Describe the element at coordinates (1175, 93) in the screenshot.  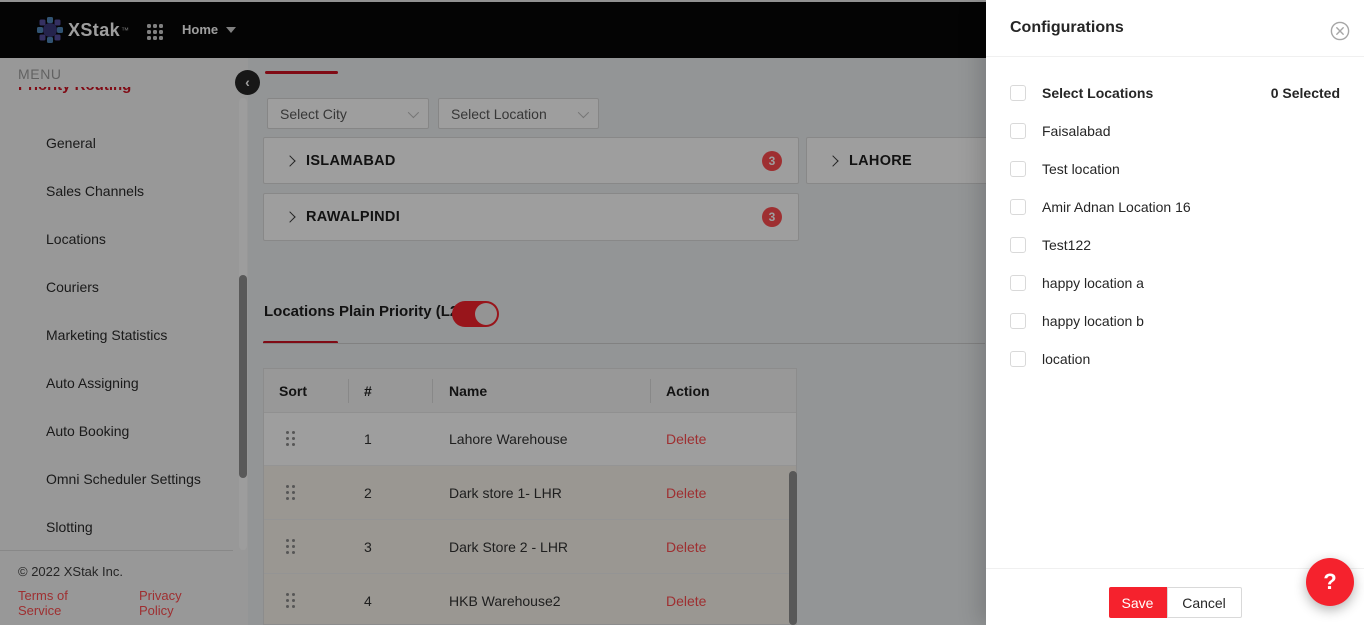
I see `select-all-row: Select Locations 0 Selected` at that location.